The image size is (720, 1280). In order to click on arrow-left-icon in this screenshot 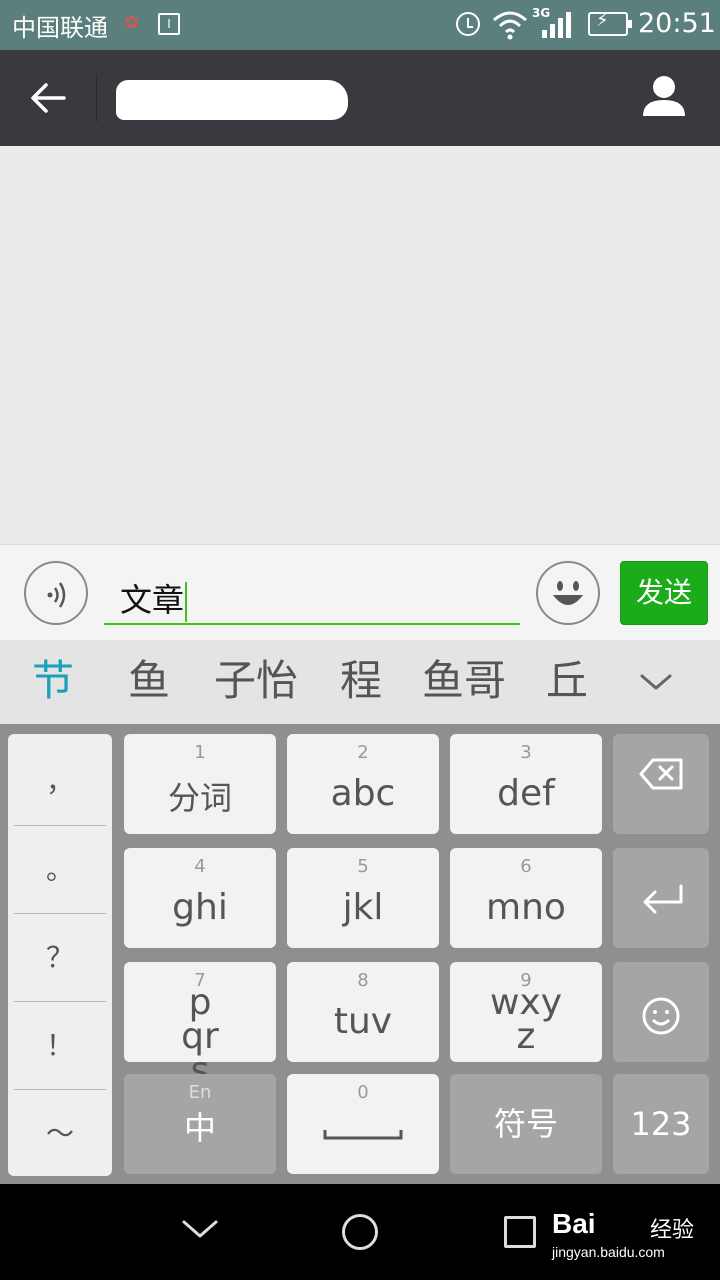, I will do `click(48, 98)`.